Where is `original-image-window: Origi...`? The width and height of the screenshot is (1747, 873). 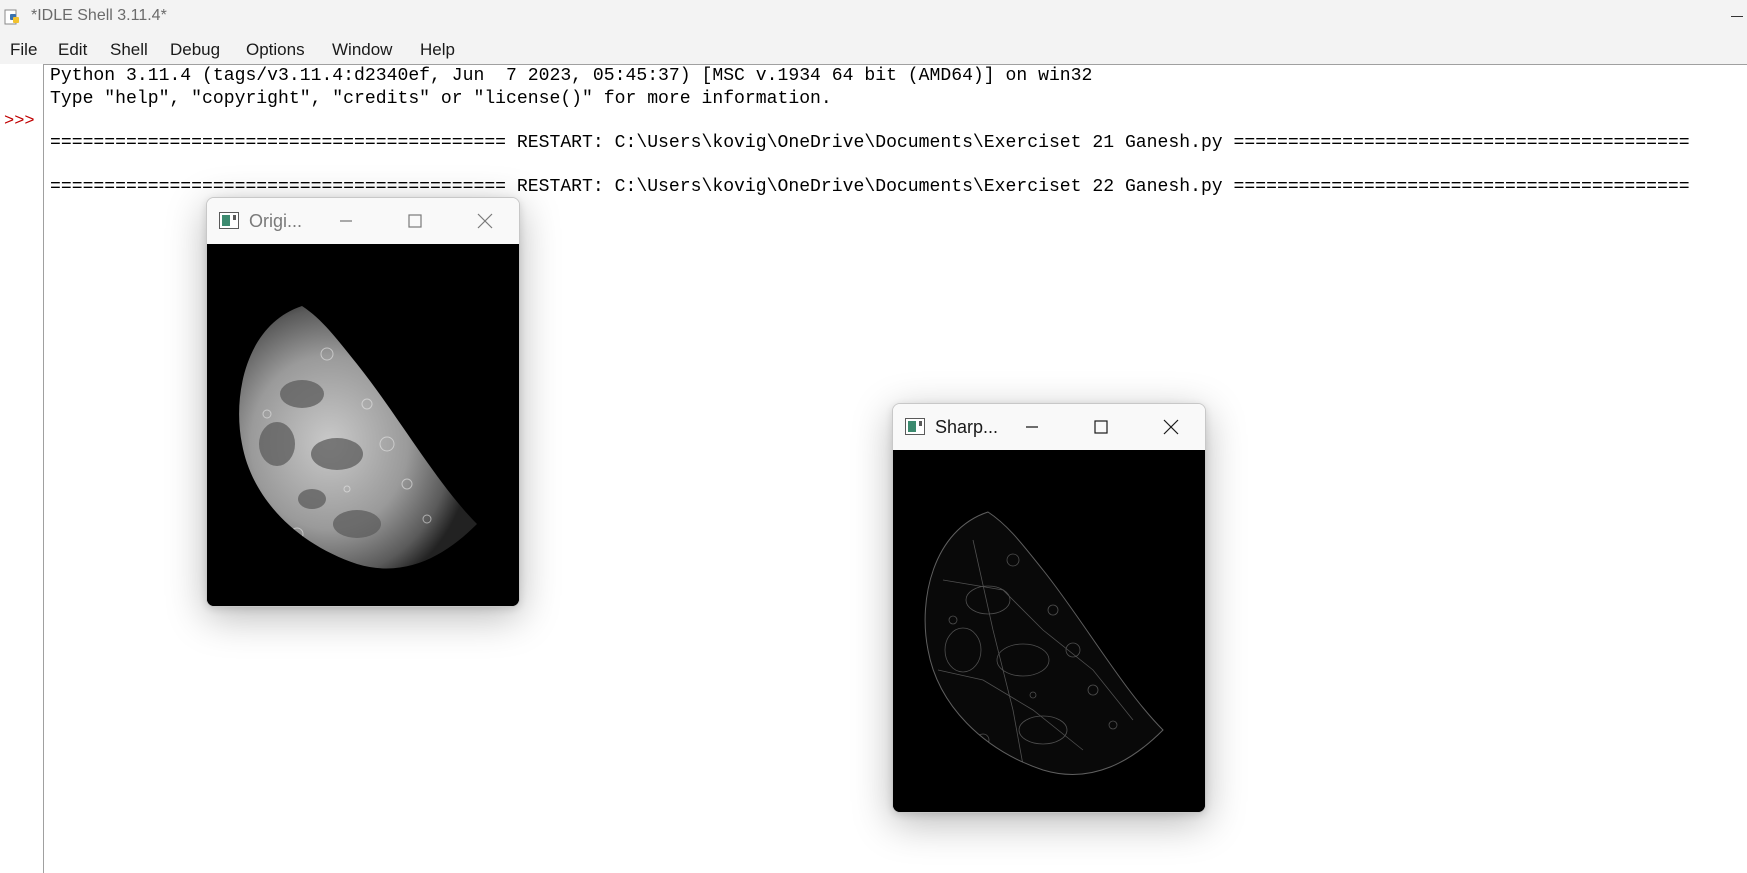
original-image-window: Origi... is located at coordinates (363, 402).